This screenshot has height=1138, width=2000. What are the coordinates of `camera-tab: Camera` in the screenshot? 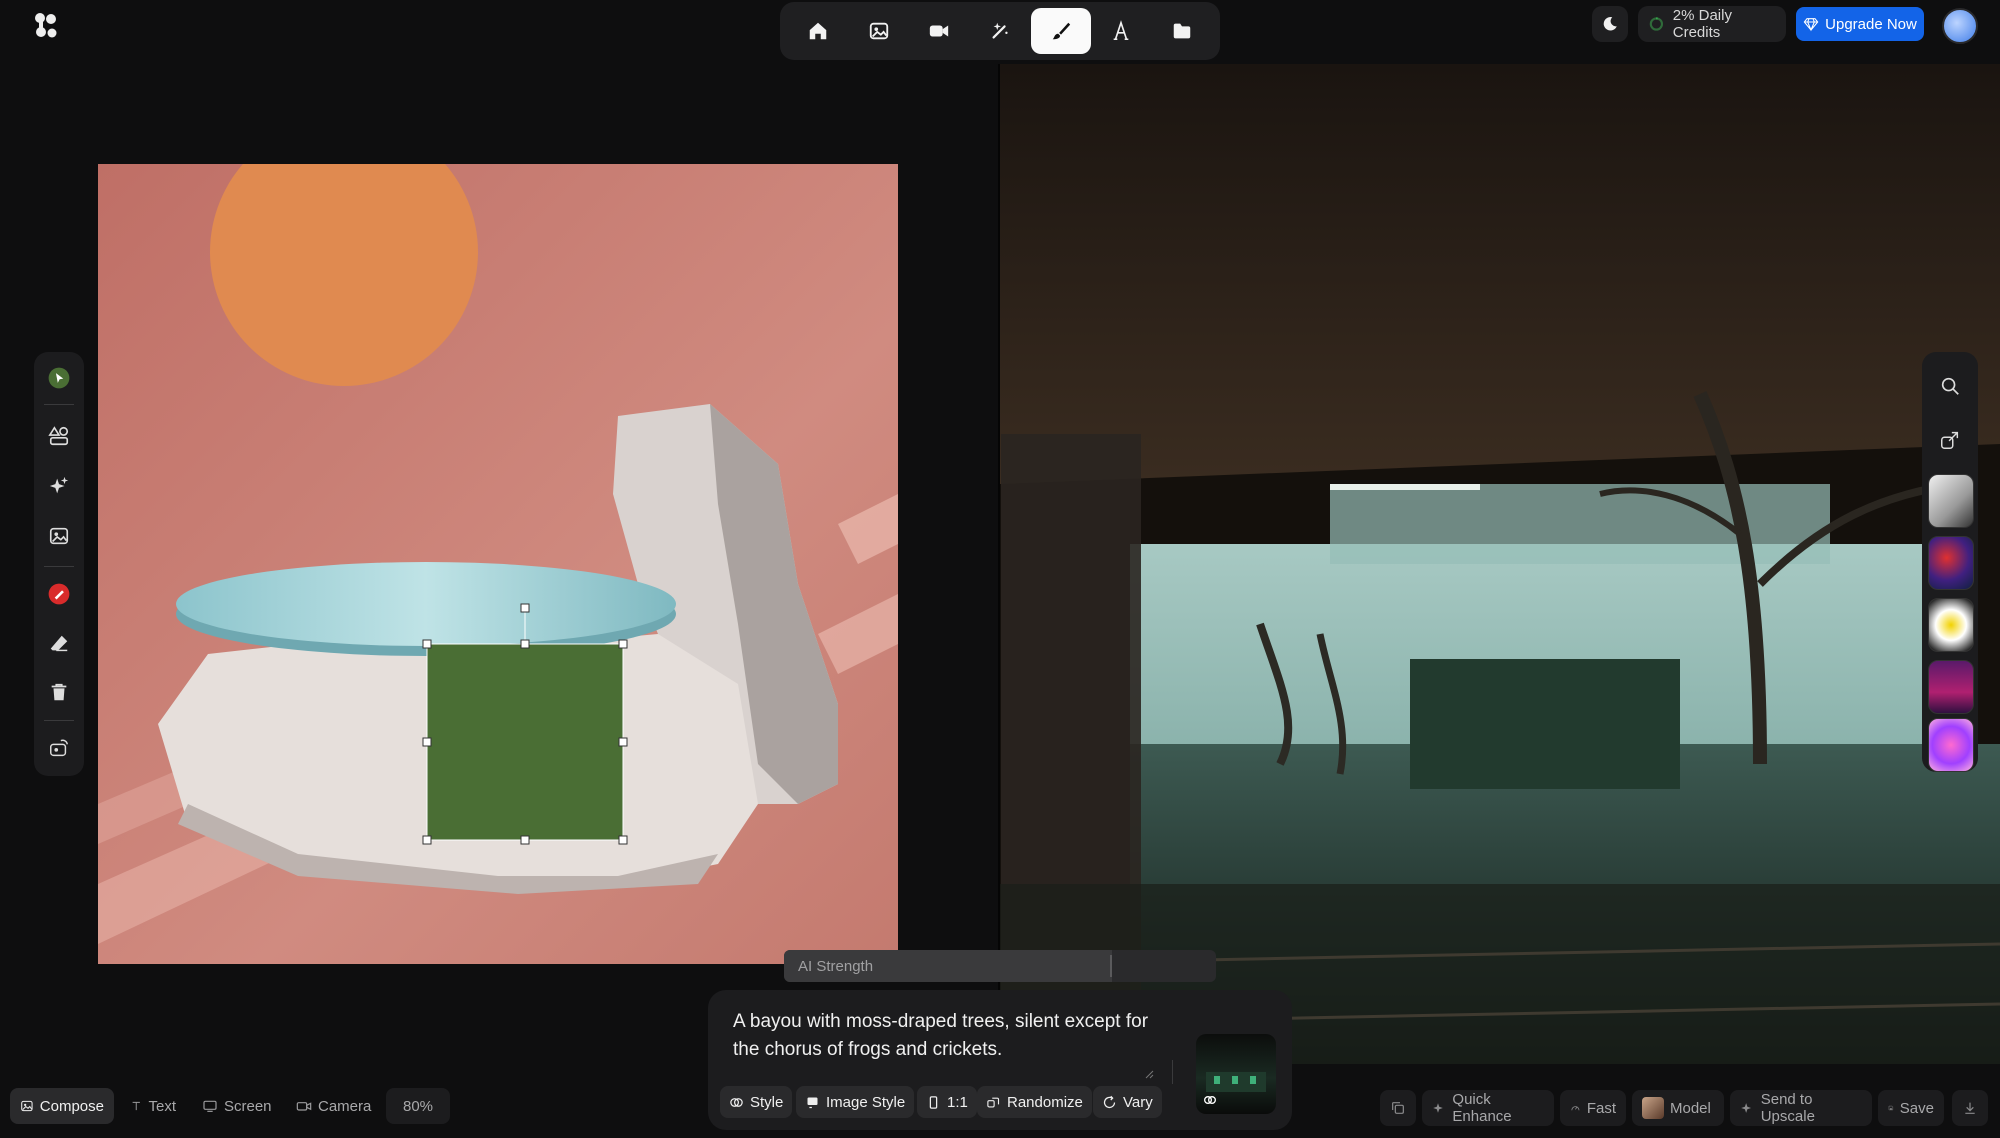 It's located at (334, 1106).